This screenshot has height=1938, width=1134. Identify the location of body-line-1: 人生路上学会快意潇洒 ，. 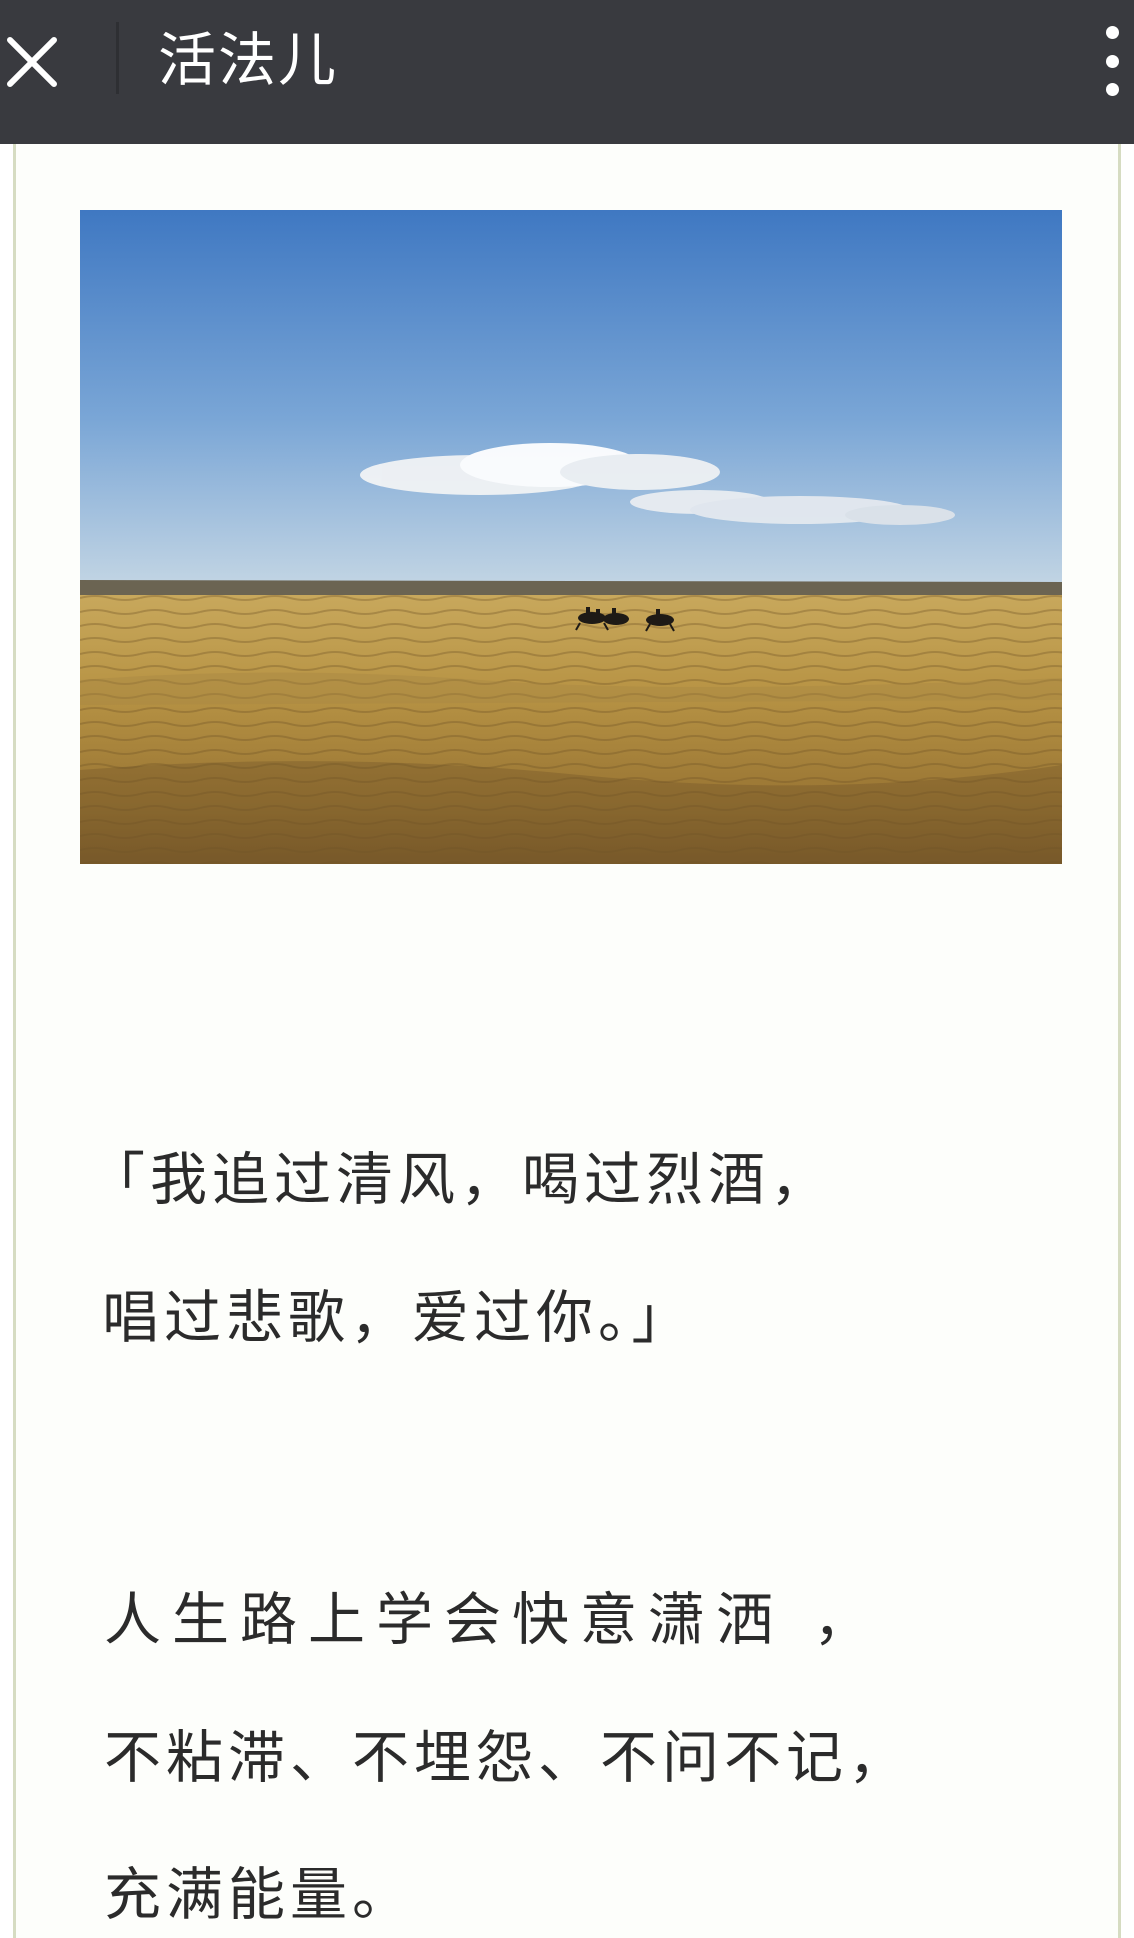
(493, 1620).